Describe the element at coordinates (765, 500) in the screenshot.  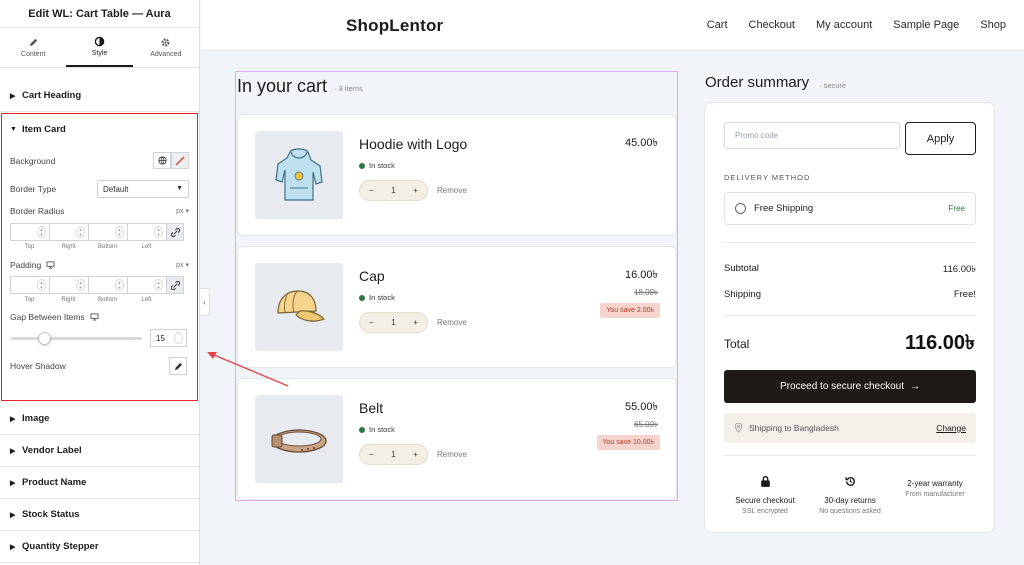
I see `trust-title: Secure checkout` at that location.